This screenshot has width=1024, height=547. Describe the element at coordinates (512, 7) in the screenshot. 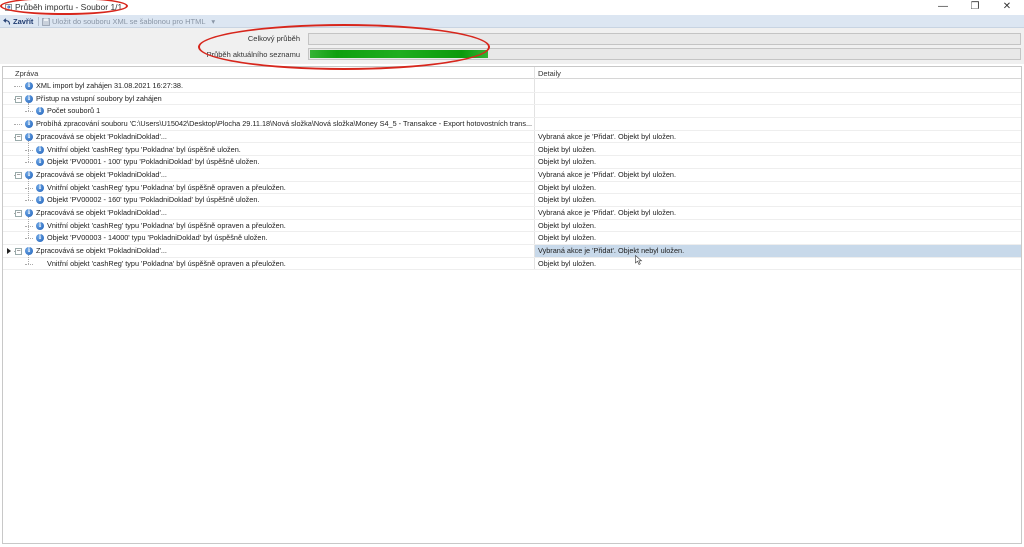

I see `title-bar: Průběh importu - Soubor 1/1 — ❐ ✕` at that location.